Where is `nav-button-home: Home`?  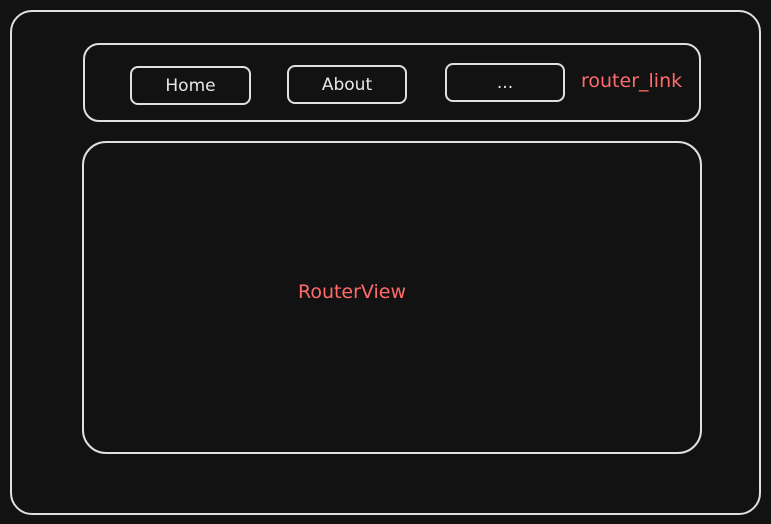
nav-button-home: Home is located at coordinates (190, 85).